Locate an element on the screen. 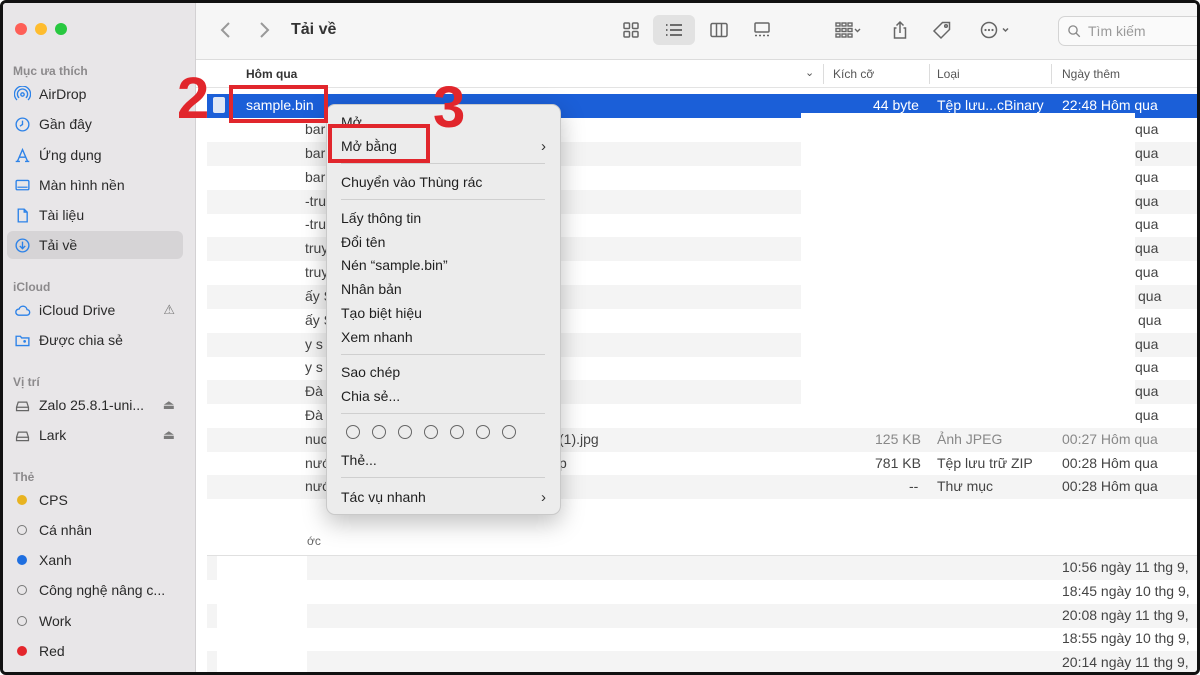 The width and height of the screenshot is (1200, 675). menu-item-quick-look: Xem nhanh is located at coordinates (377, 337).